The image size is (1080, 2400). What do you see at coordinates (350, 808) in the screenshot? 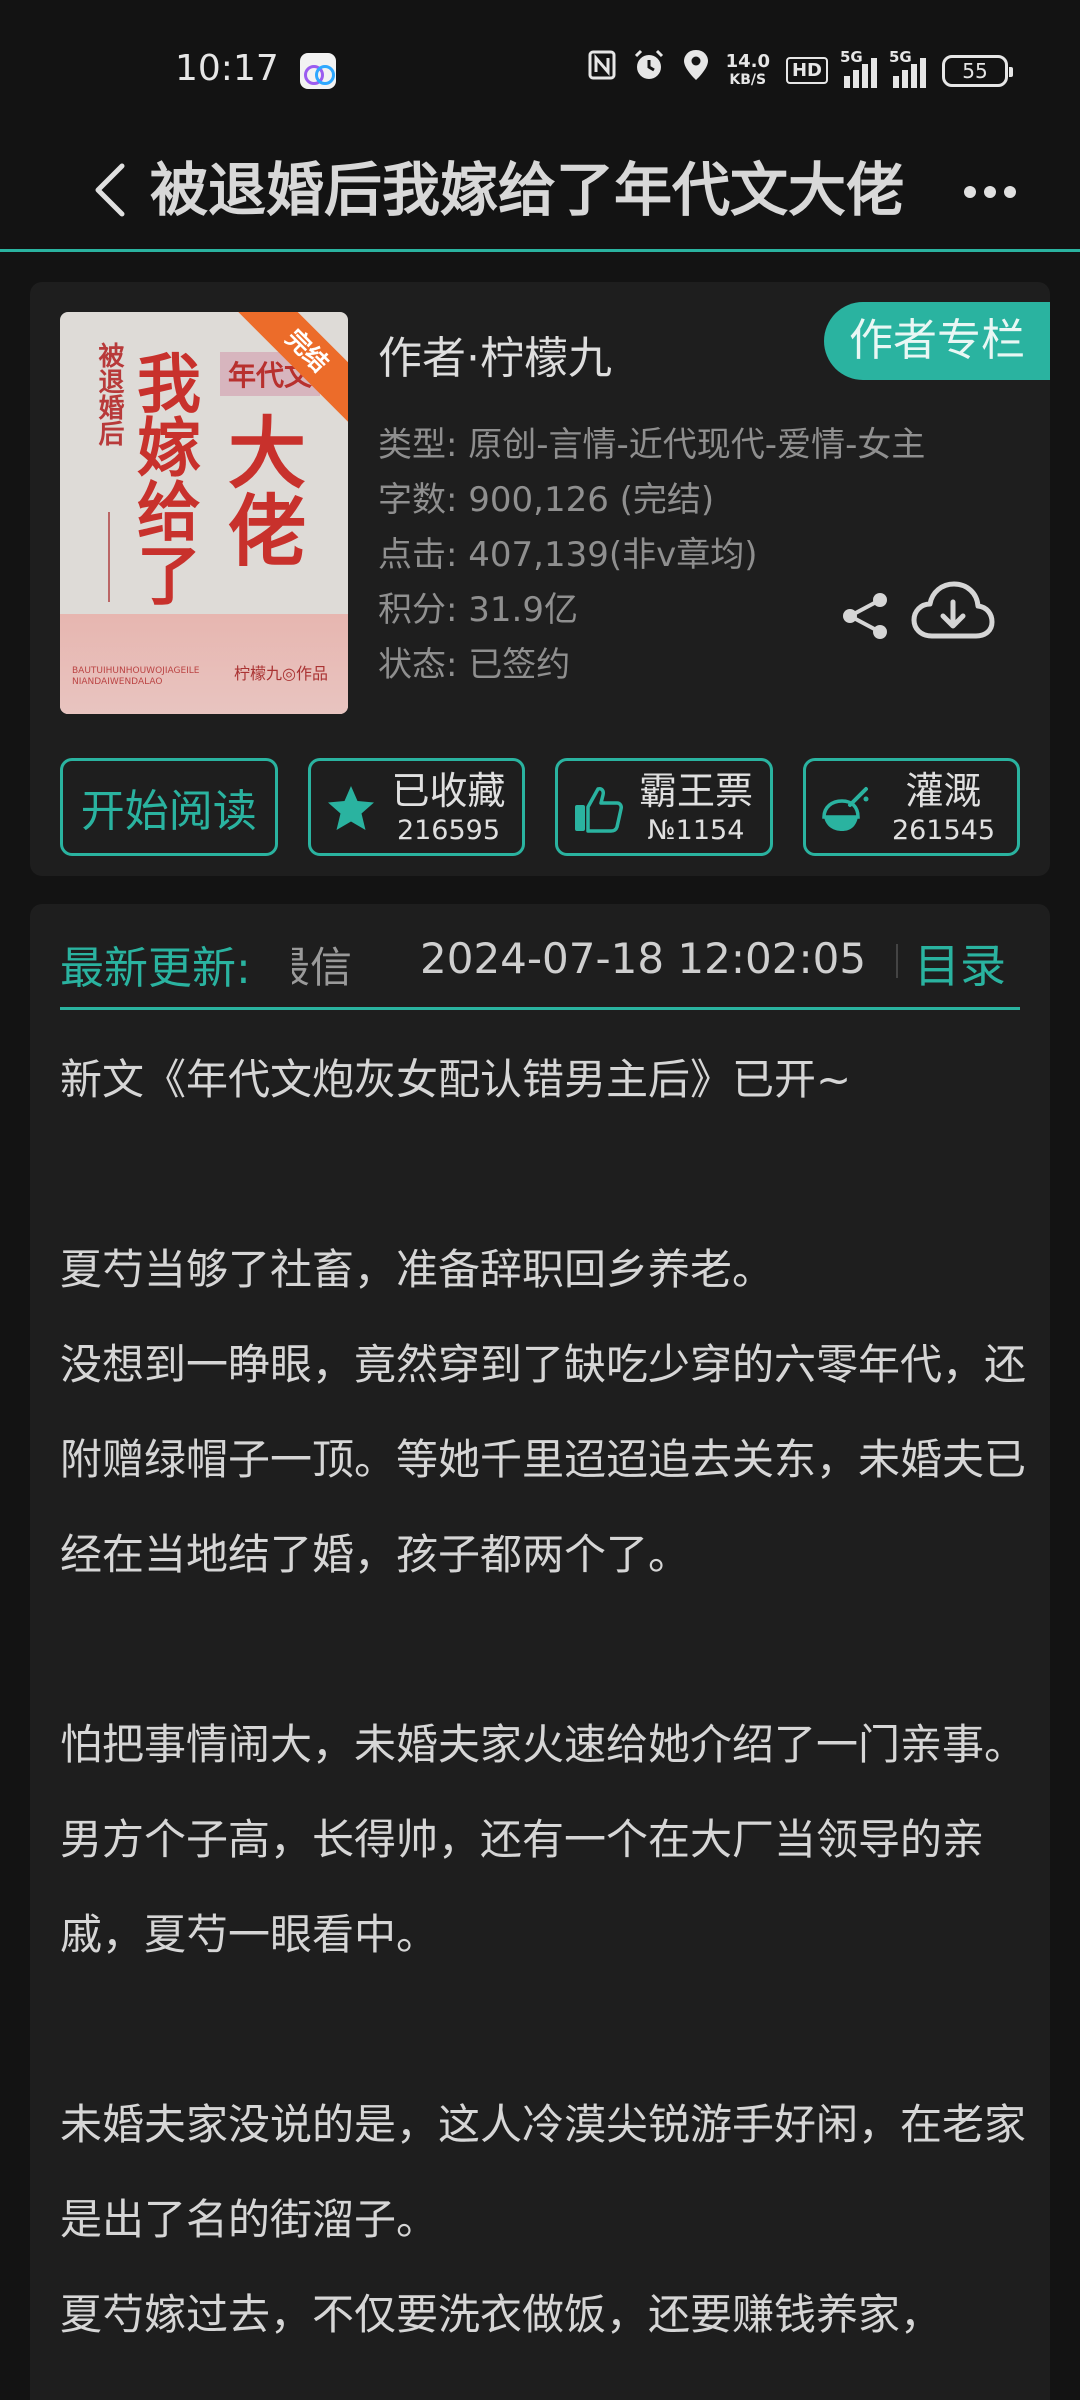
I see `star-icon` at bounding box center [350, 808].